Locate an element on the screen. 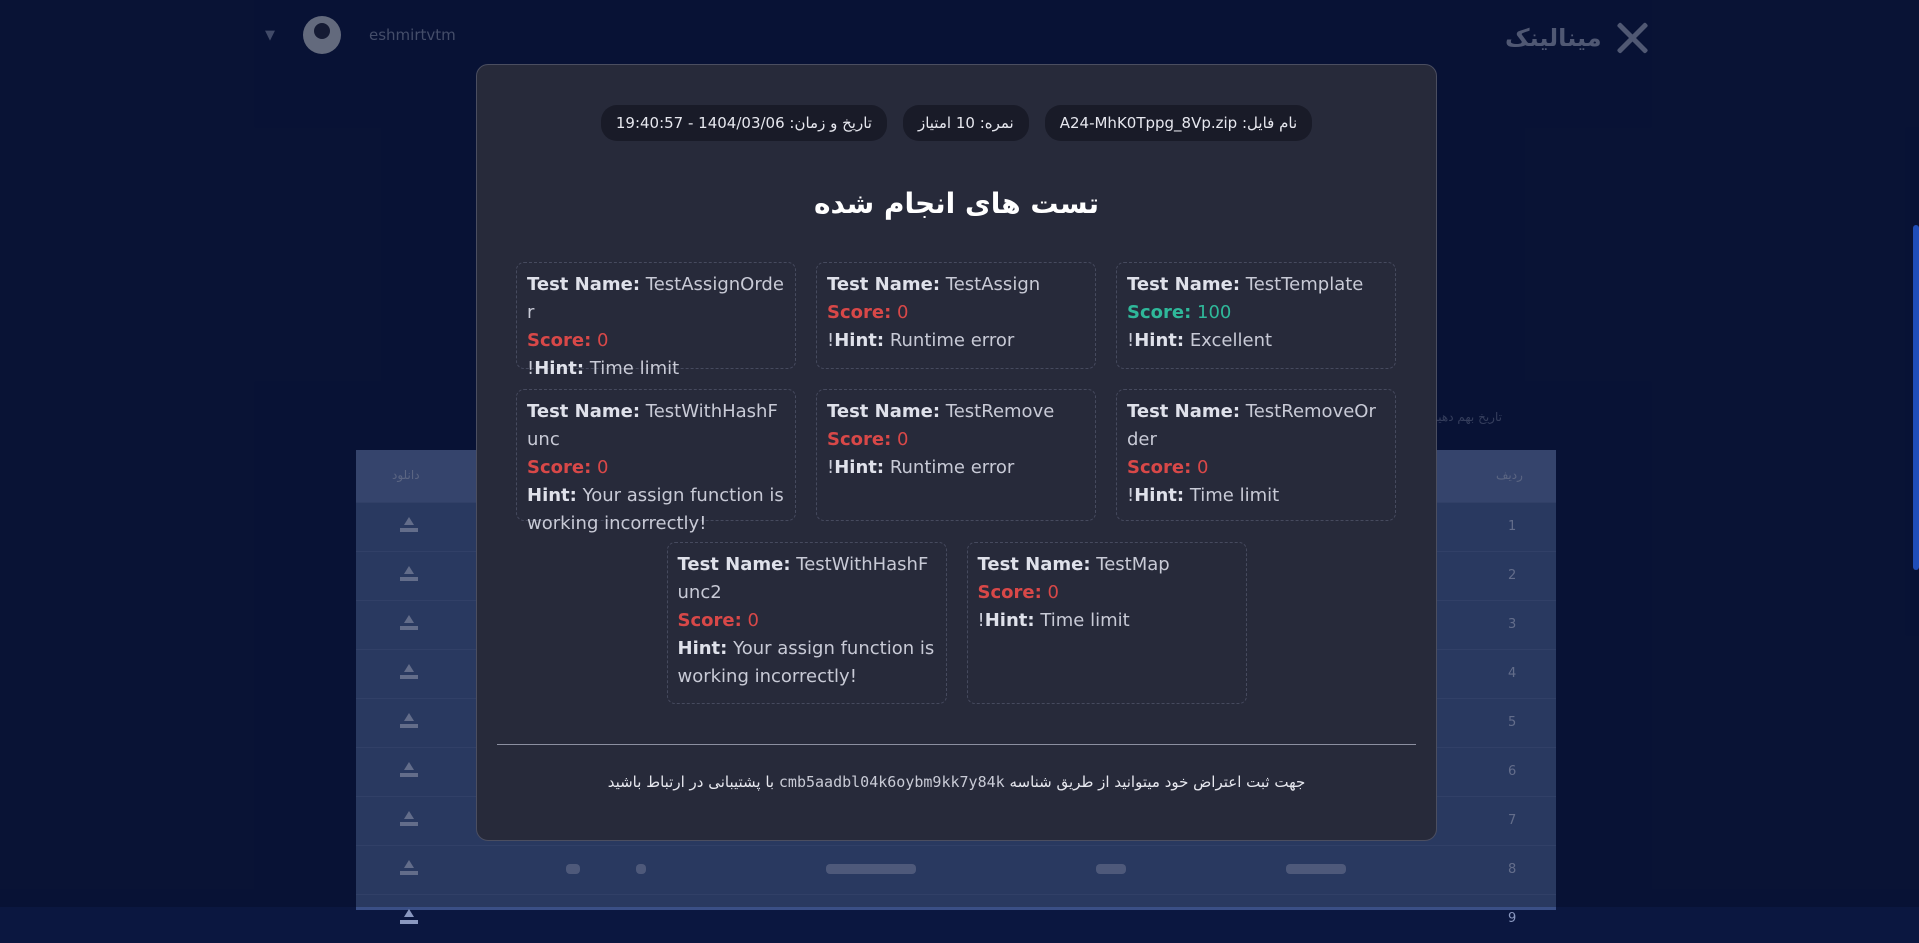 This screenshot has width=1919, height=943. download-icon is located at coordinates (409, 917).